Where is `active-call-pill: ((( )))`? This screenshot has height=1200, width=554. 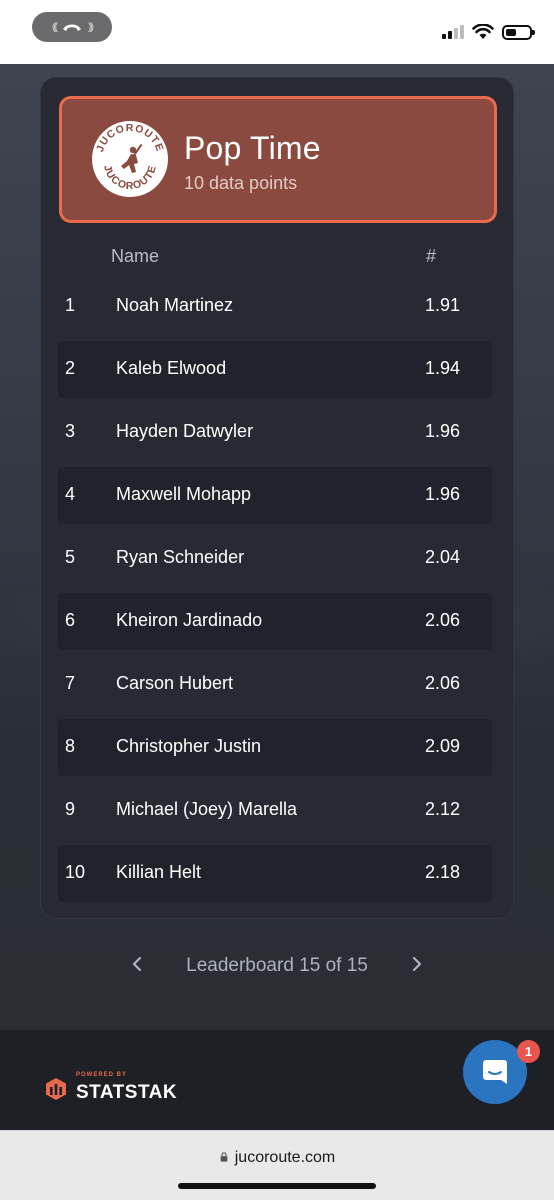 active-call-pill: ((( ))) is located at coordinates (72, 27).